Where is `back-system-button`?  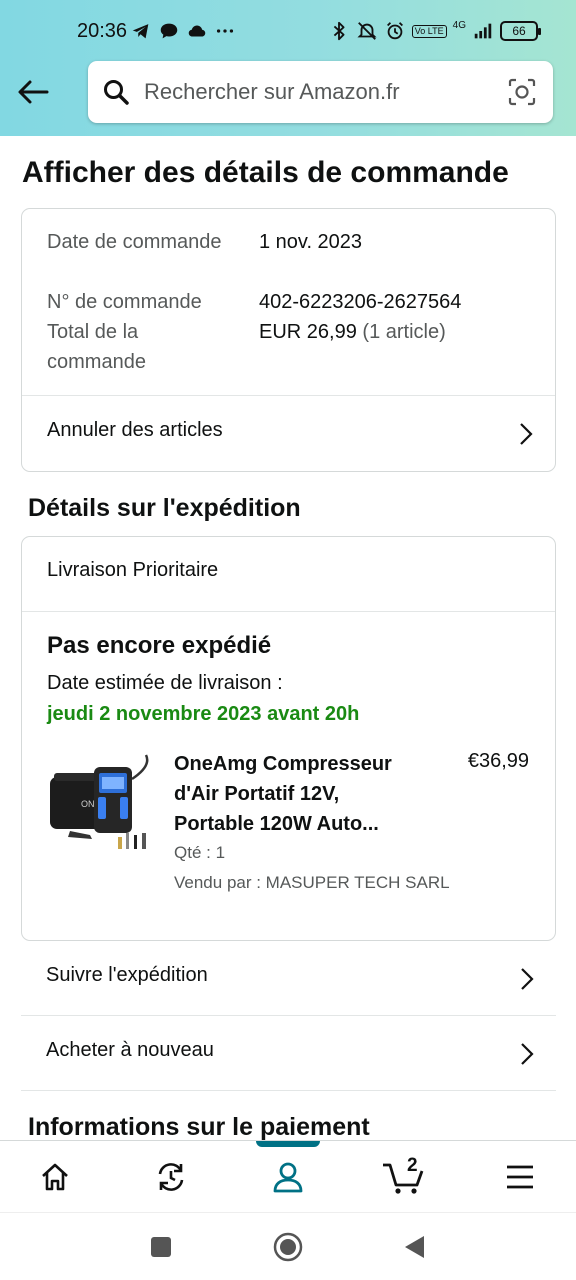 back-system-button is located at coordinates (414, 1247).